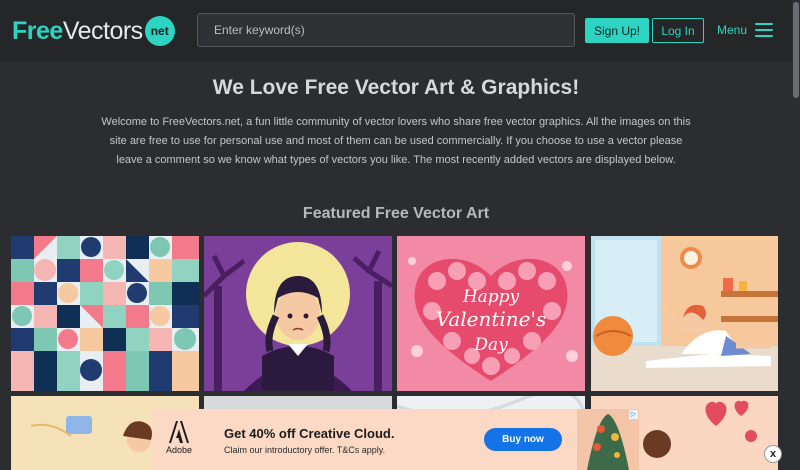 This screenshot has width=800, height=470. I want to click on page-scrollbar, so click(796, 235).